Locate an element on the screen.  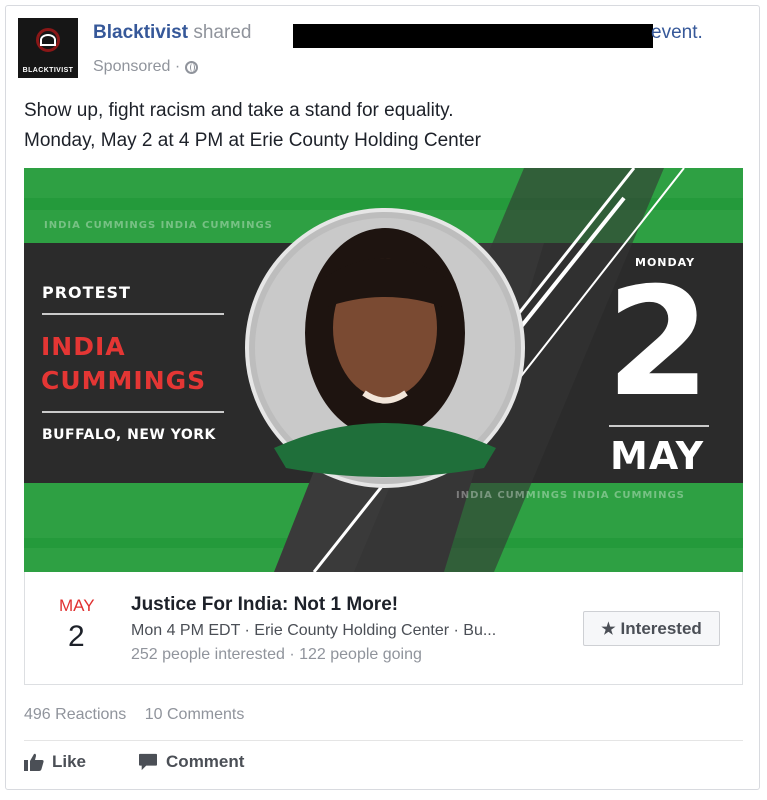
comment-button: Comment is located at coordinates (191, 762).